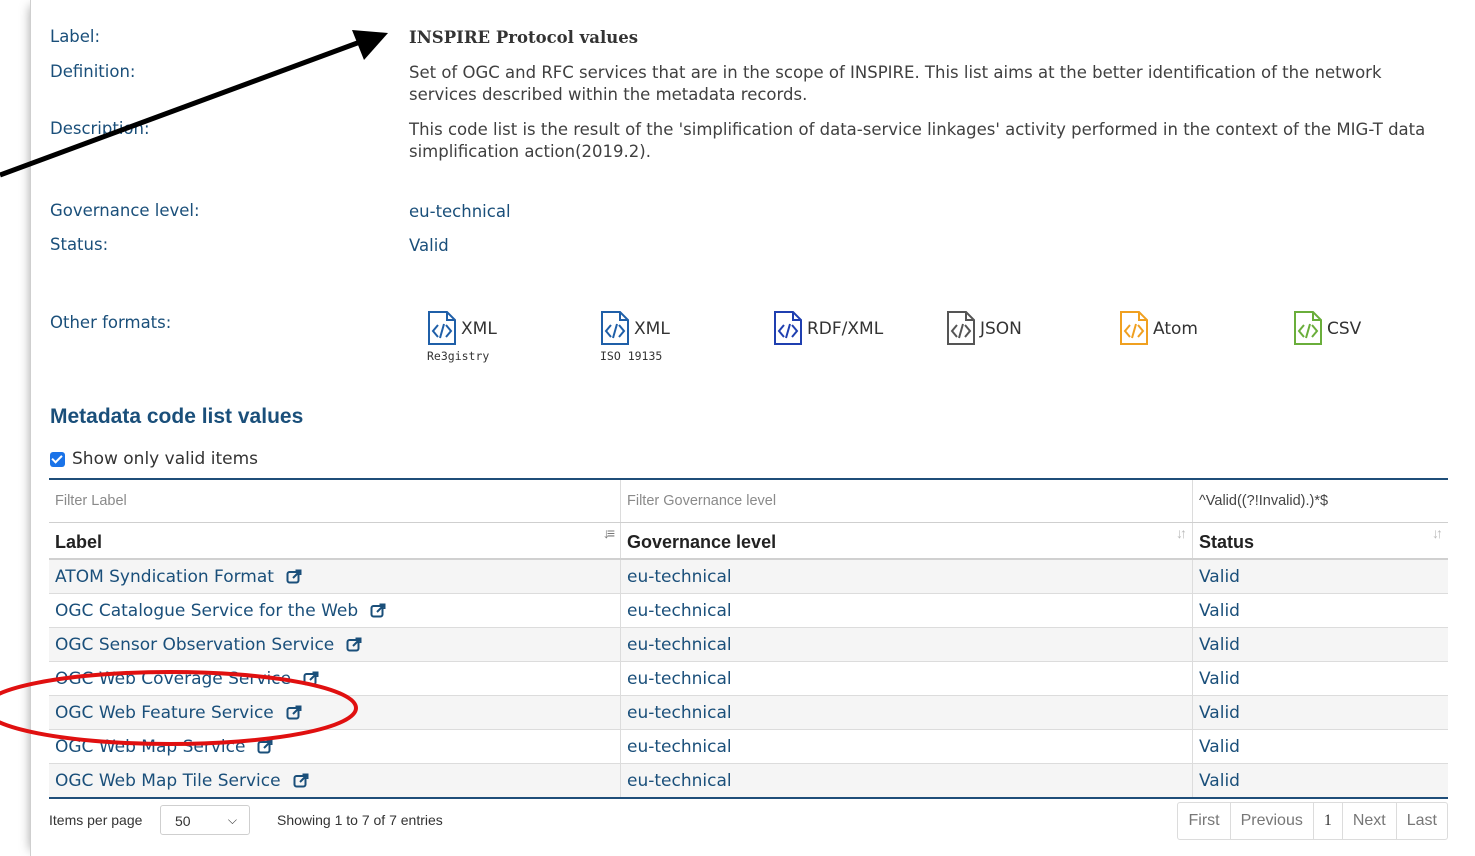 Image resolution: width=1475 pixels, height=856 pixels. Describe the element at coordinates (335, 746) in the screenshot. I see `row-label-cell: OGC Web Map Service` at that location.